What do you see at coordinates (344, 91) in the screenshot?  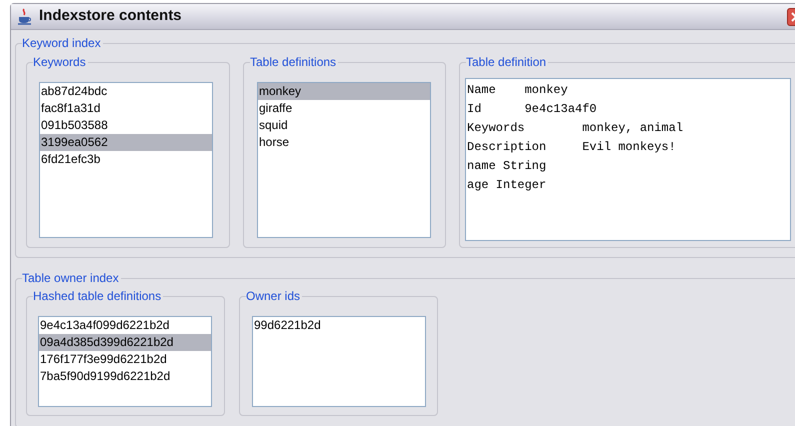 I see `list-item: monkey` at bounding box center [344, 91].